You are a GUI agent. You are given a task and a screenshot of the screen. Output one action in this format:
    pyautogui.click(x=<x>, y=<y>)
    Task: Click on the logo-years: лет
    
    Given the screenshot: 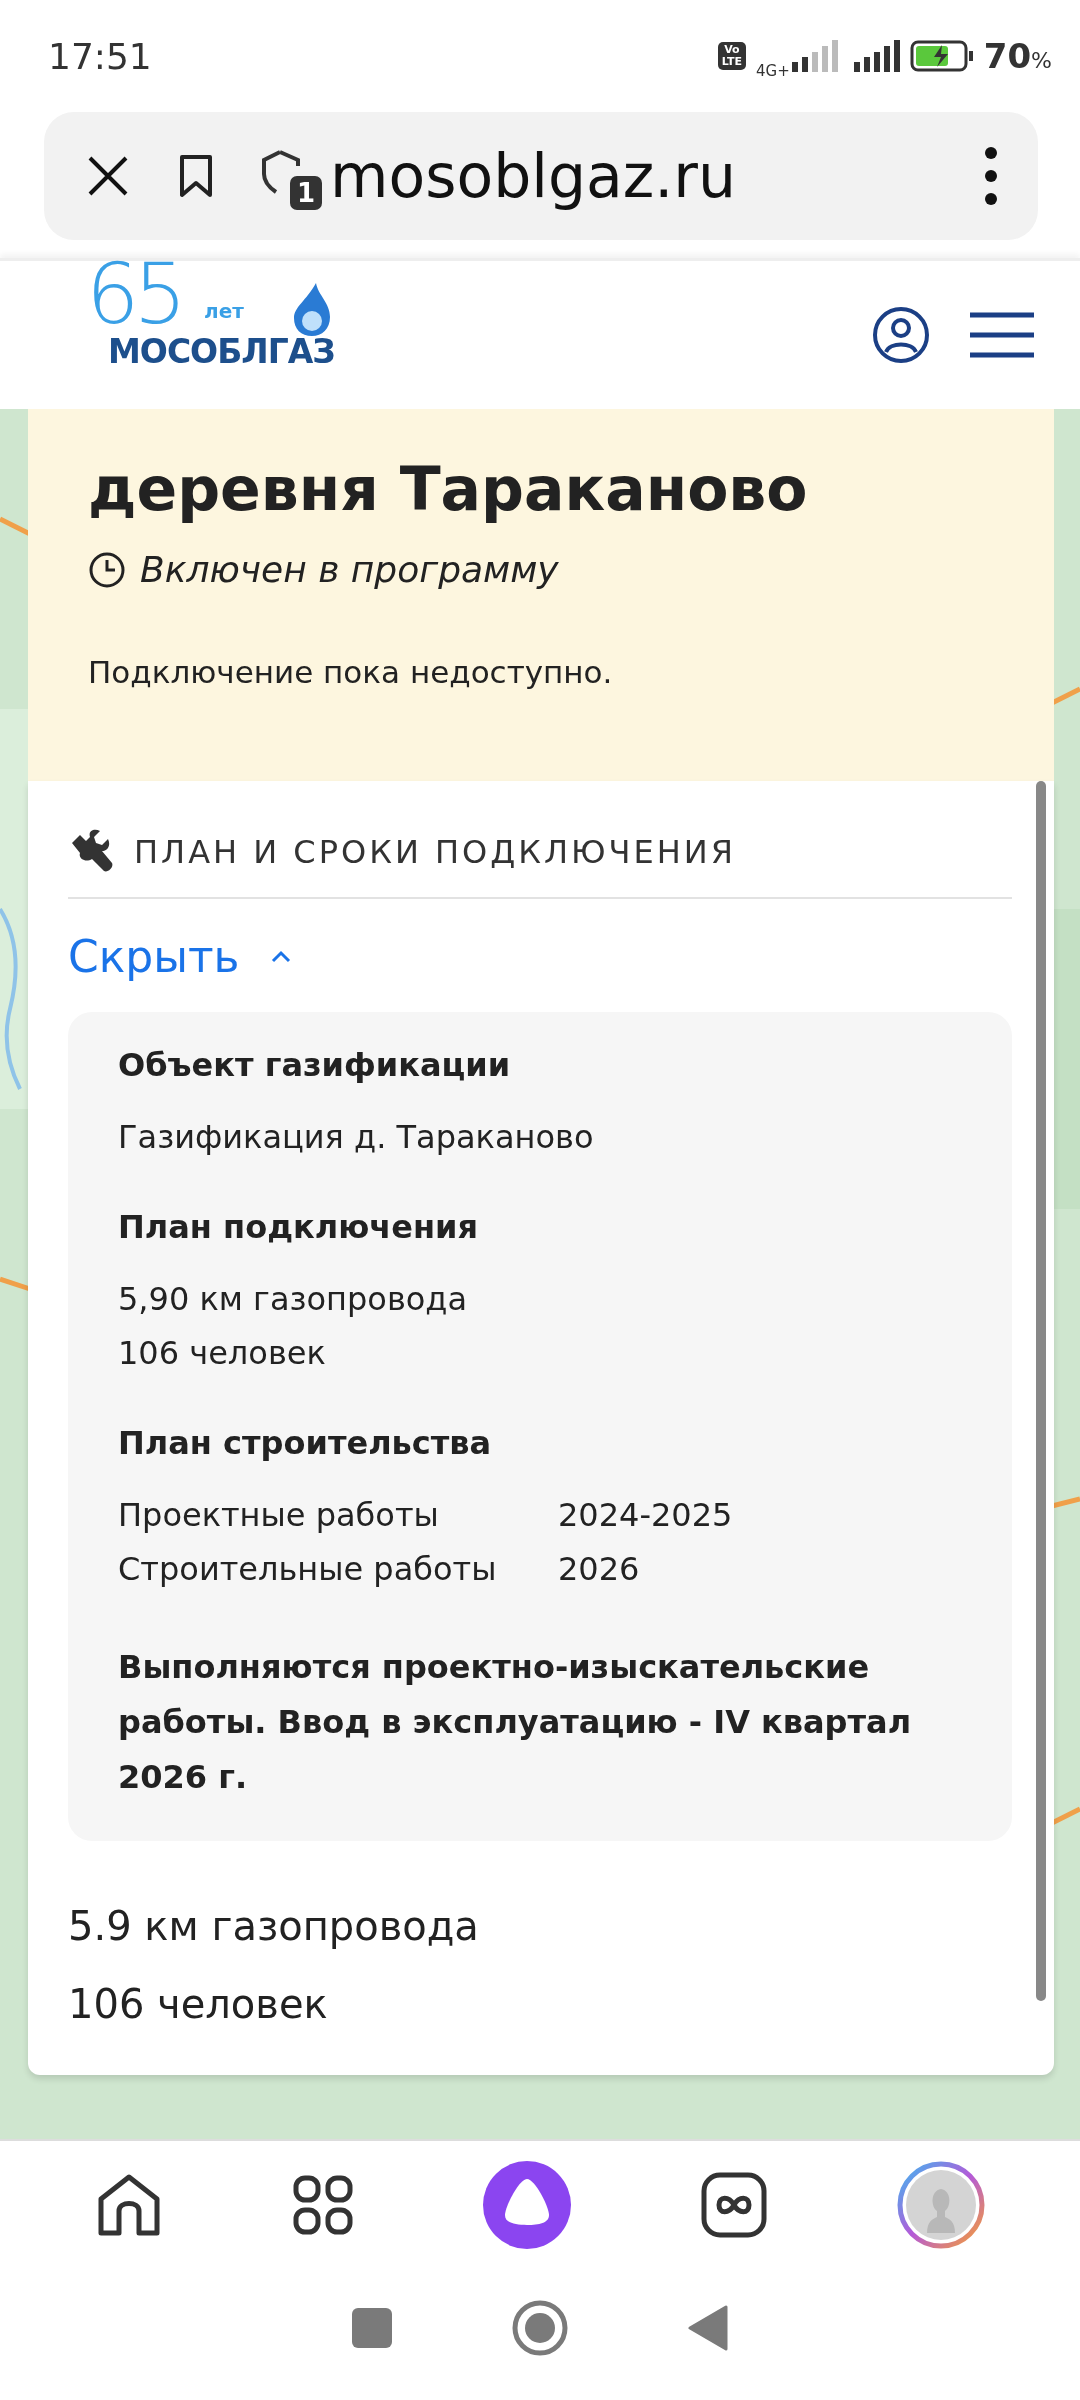 What is the action you would take?
    pyautogui.click(x=224, y=311)
    